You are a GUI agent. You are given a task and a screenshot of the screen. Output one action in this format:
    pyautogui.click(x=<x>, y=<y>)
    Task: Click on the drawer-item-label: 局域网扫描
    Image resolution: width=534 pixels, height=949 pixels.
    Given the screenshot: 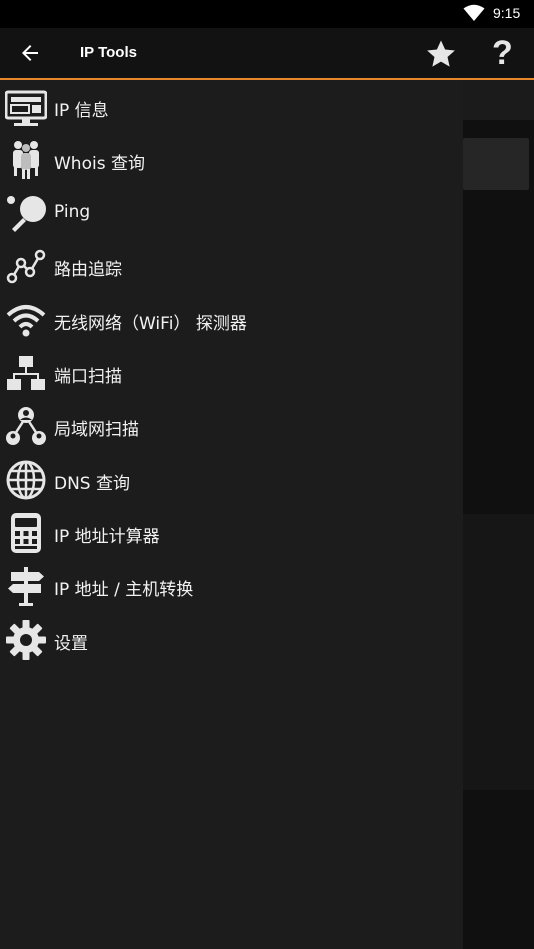 What is the action you would take?
    pyautogui.click(x=96, y=430)
    